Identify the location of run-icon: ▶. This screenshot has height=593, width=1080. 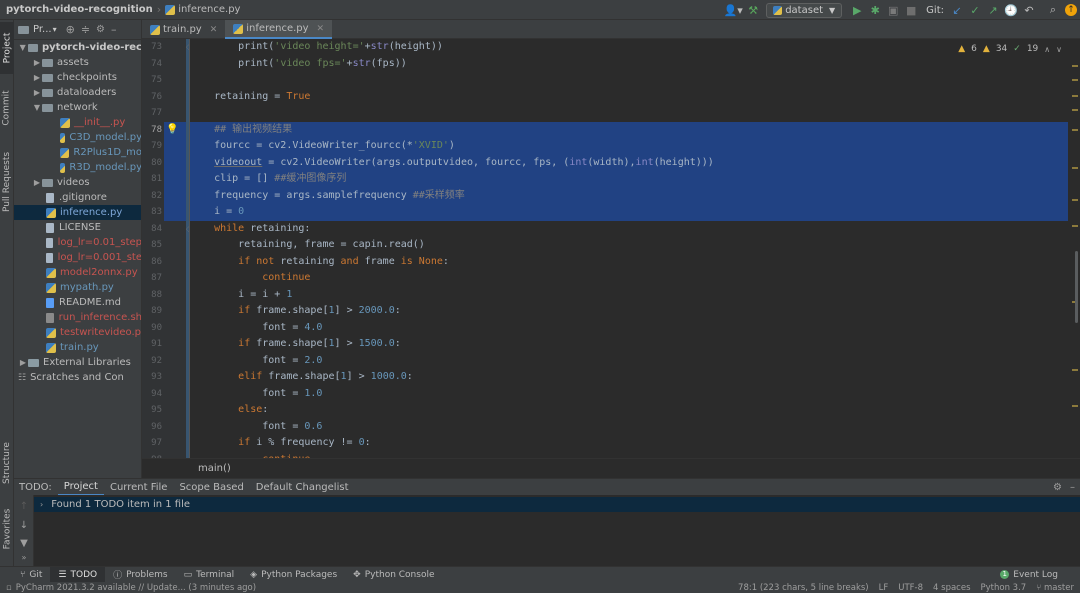
(857, 10).